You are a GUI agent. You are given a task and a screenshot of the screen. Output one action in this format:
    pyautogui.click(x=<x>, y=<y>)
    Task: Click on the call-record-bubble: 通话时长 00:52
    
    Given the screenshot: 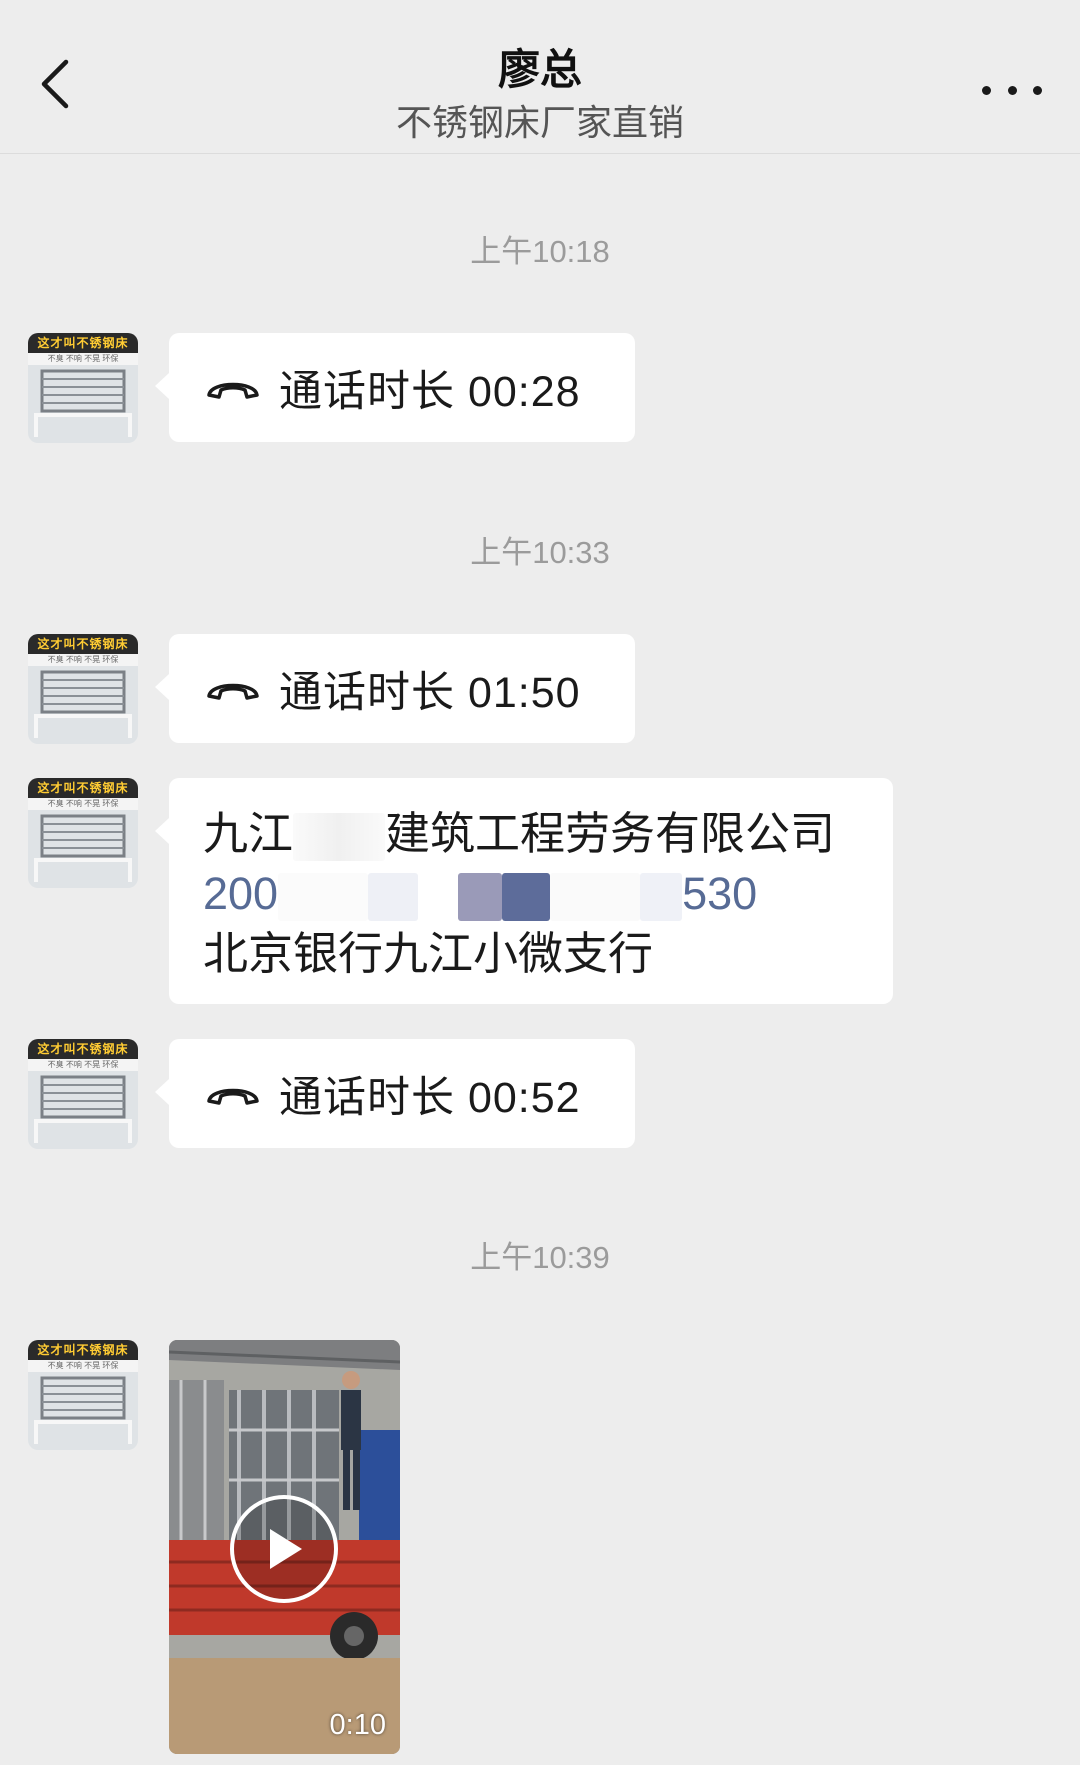 What is the action you would take?
    pyautogui.click(x=395, y=1093)
    